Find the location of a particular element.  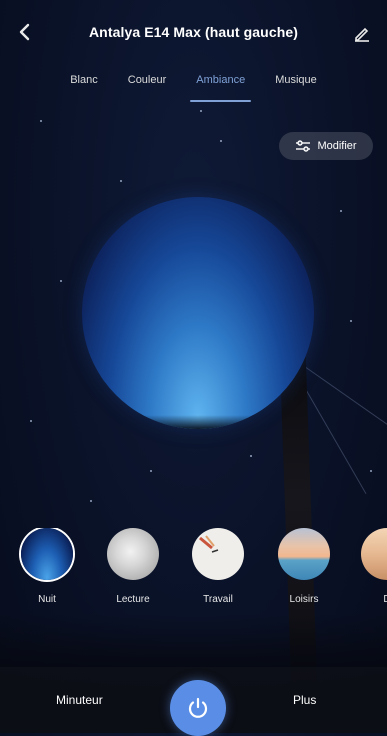

edit-pencil-icon is located at coordinates (362, 34).